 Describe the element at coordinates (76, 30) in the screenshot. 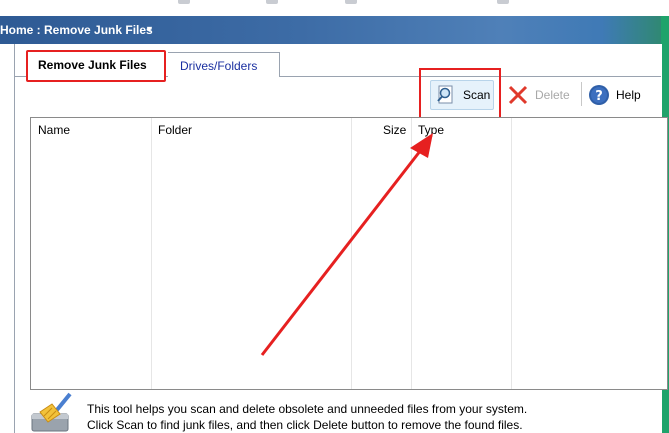

I see `breadcrumb: Home : Remove Junk Files` at that location.